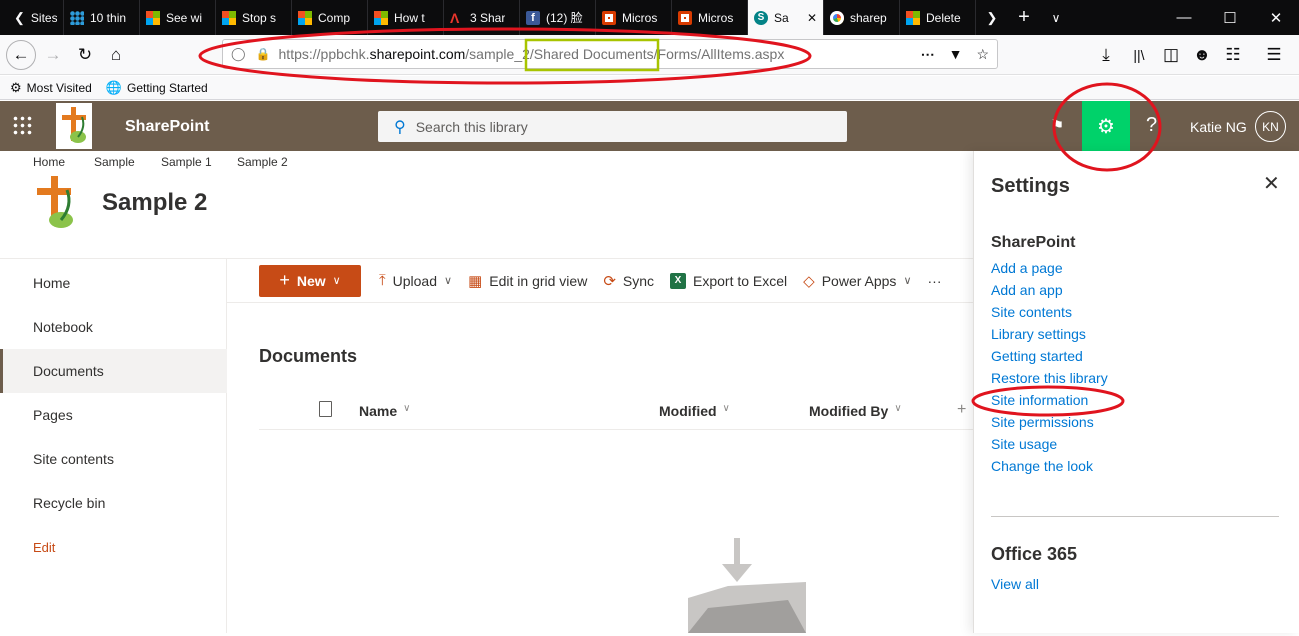 Image resolution: width=1299 pixels, height=636 pixels. I want to click on bookmark-most-visited: ⚙ Most Visited, so click(51, 88).